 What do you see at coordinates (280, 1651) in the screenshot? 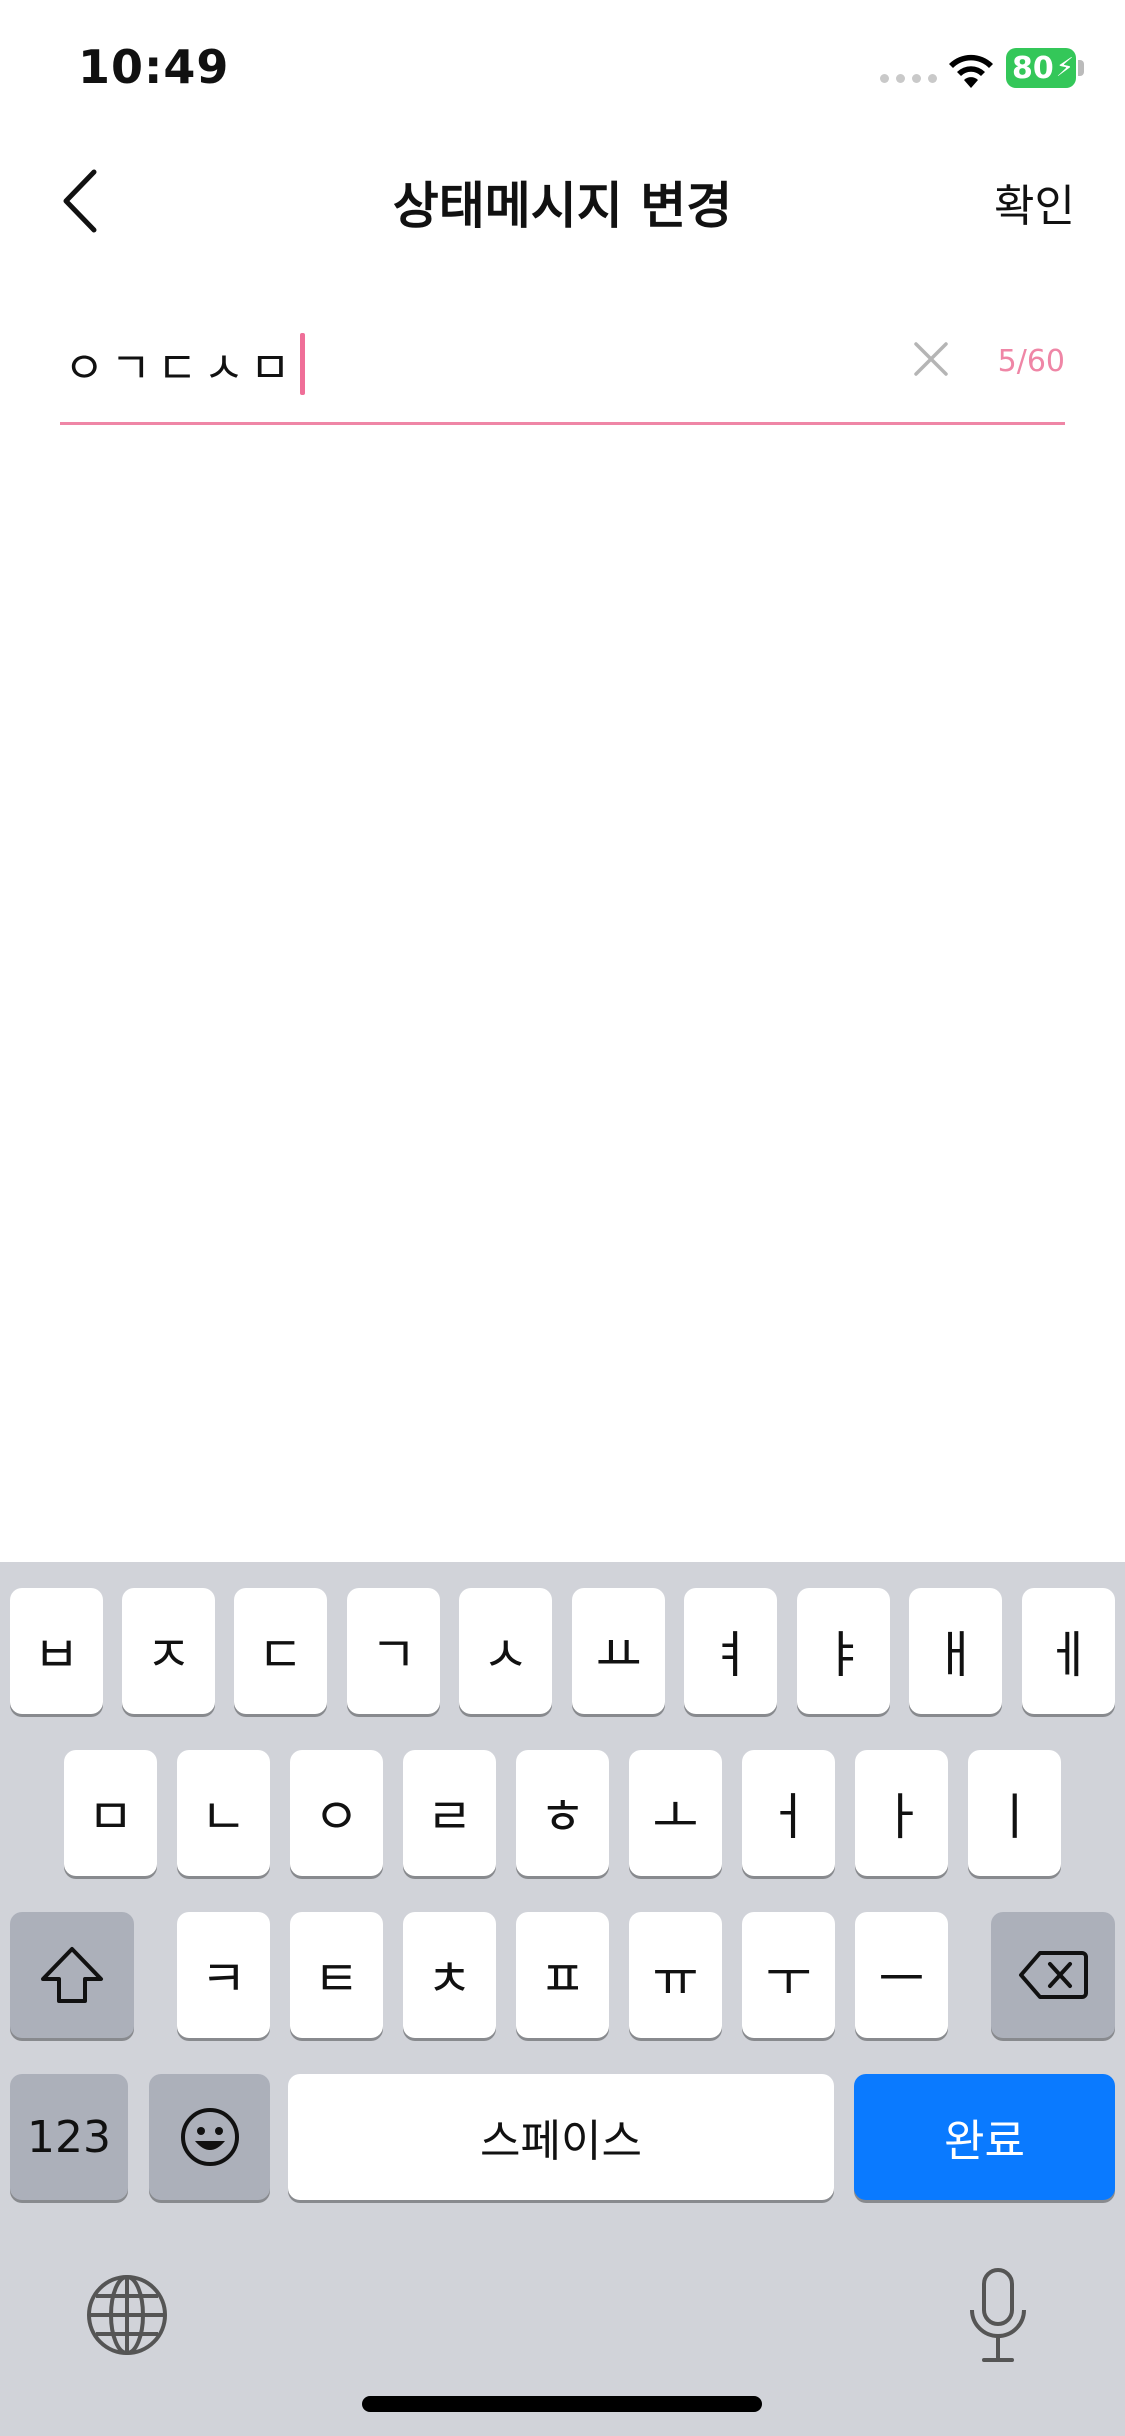
I see `key: ㄷ` at bounding box center [280, 1651].